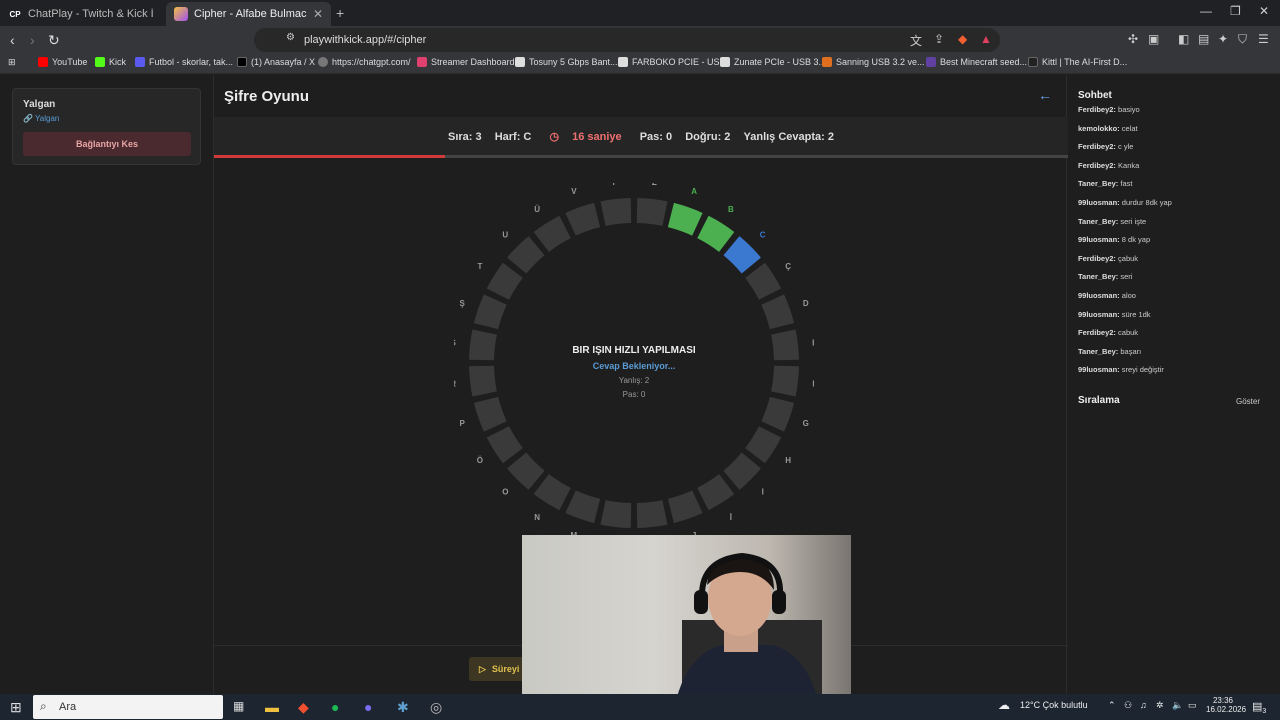 The width and height of the screenshot is (1280, 720). Describe the element at coordinates (43, 62) in the screenshot. I see `youtube-icon` at that location.